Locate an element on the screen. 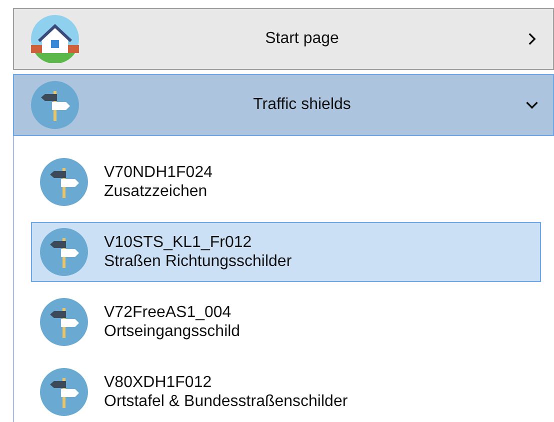 The width and height of the screenshot is (554, 422). section-header: Start page is located at coordinates (283, 39).